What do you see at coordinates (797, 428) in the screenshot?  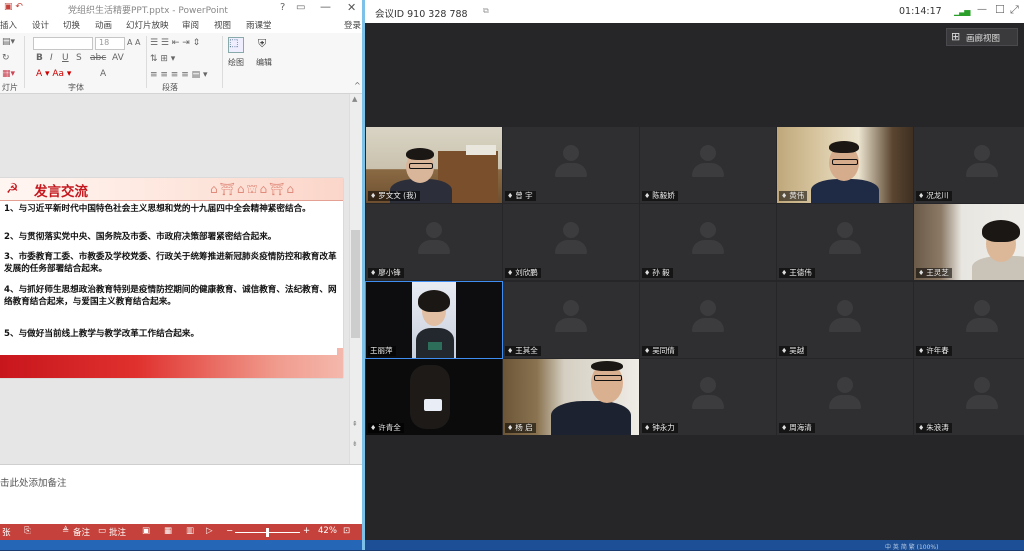 I see `participant-name: ♦ 周海清` at bounding box center [797, 428].